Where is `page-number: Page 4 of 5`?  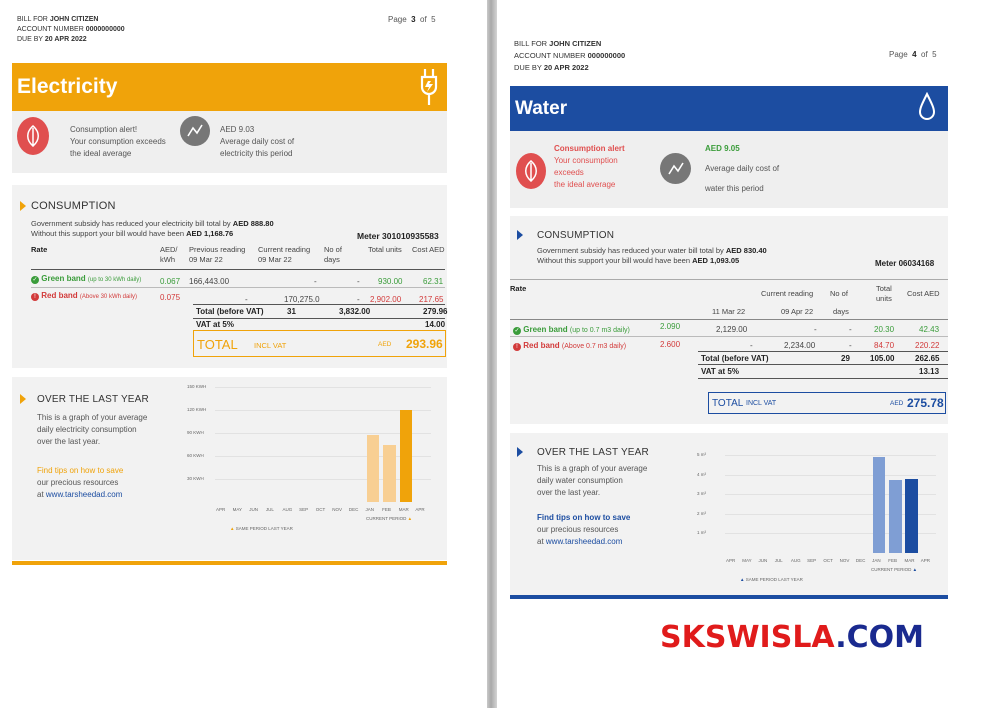 page-number: Page 4 of 5 is located at coordinates (913, 54).